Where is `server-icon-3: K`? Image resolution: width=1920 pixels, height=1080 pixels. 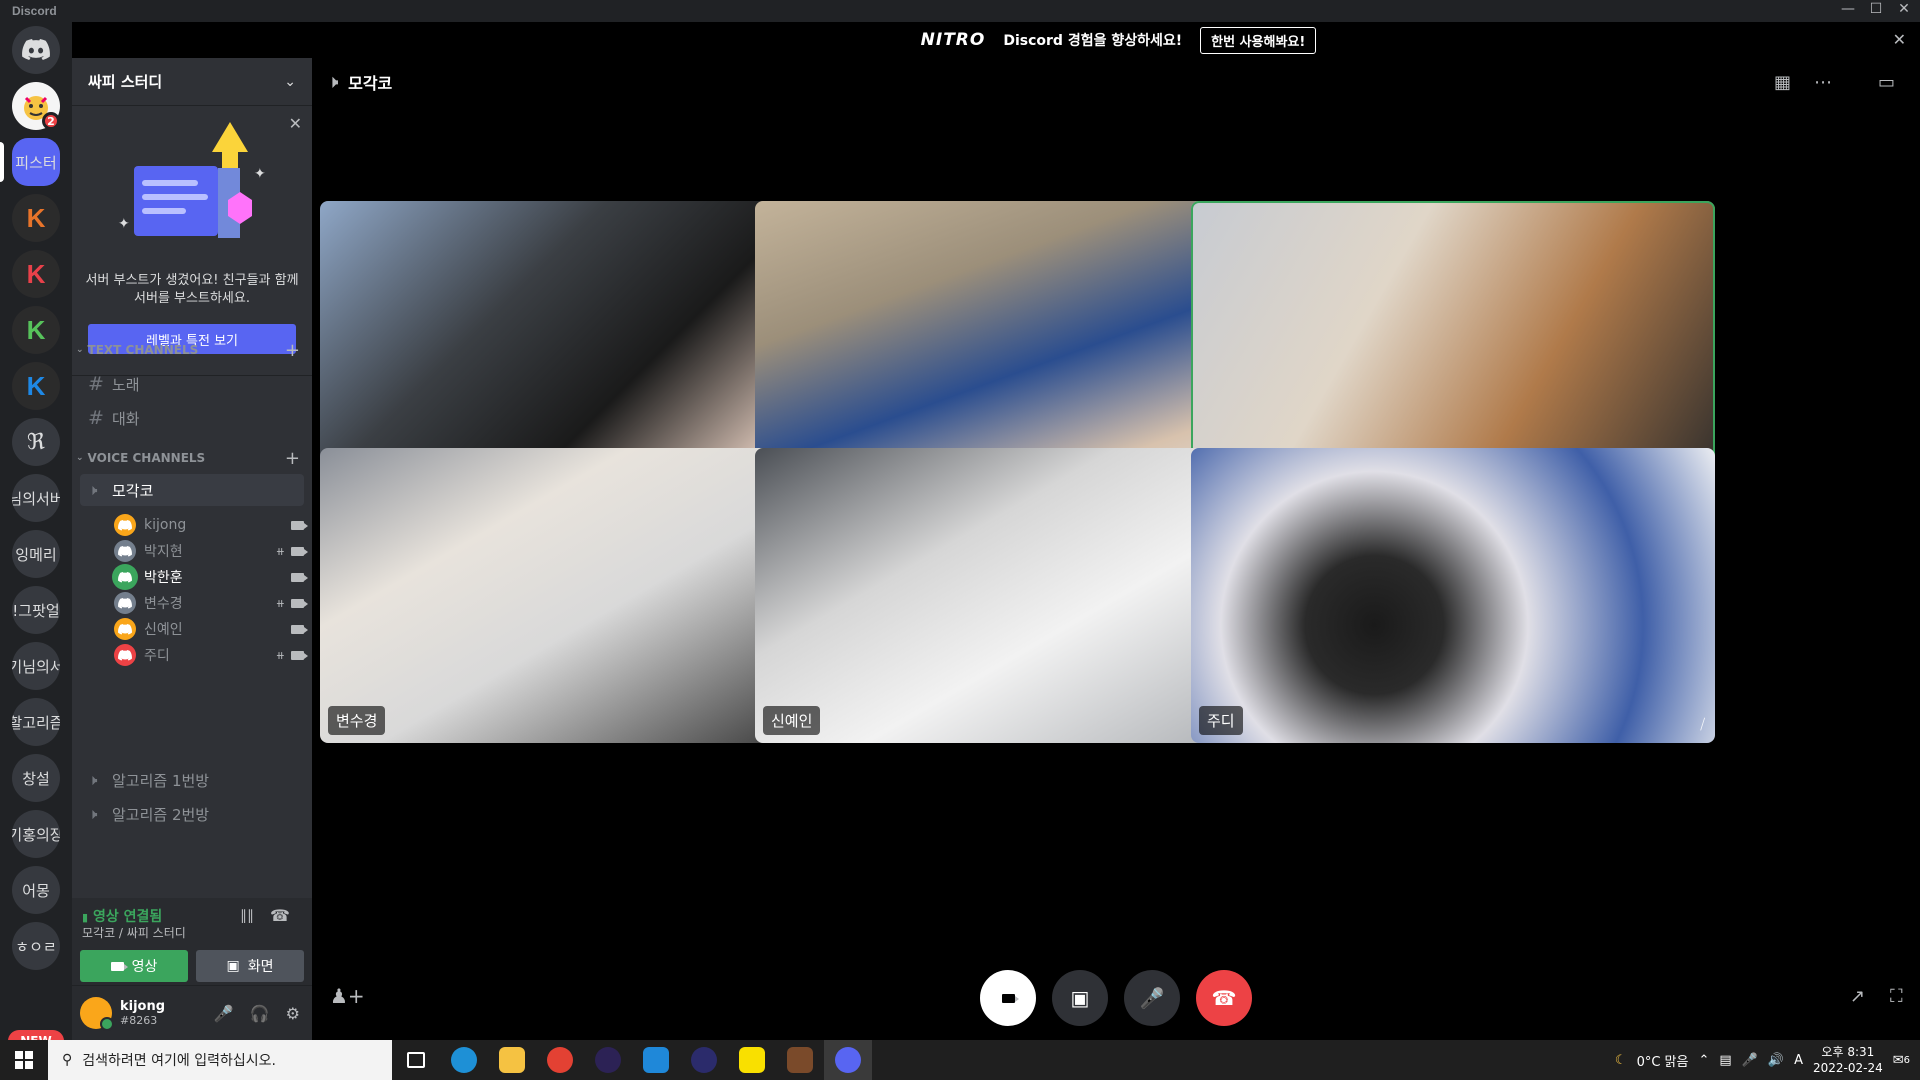 server-icon-3: K is located at coordinates (36, 274).